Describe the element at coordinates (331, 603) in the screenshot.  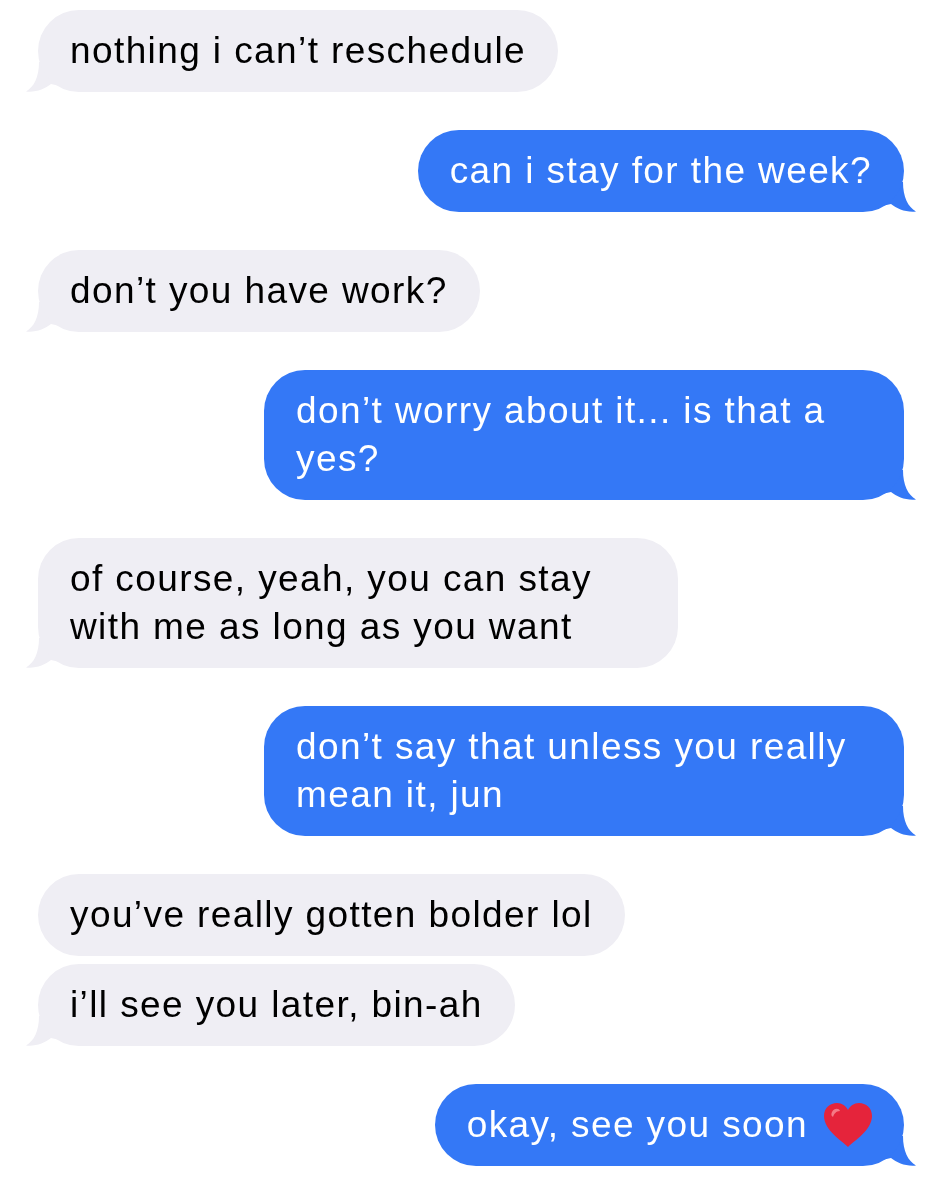
I see `message-text: of course, yeah, you can stay with me as long as you want` at that location.